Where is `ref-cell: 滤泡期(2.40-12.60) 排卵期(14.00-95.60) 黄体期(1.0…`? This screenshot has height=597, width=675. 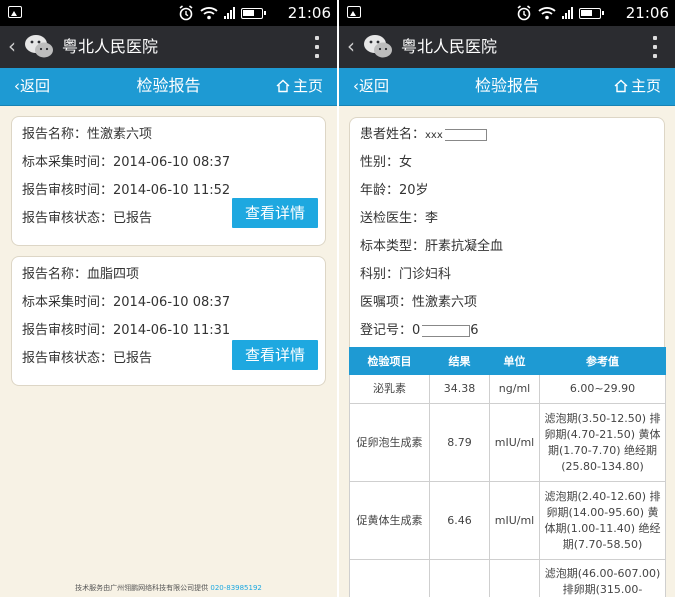 ref-cell: 滤泡期(2.40-12.60) 排卵期(14.00-95.60) 黄体期(1.0… is located at coordinates (602, 520).